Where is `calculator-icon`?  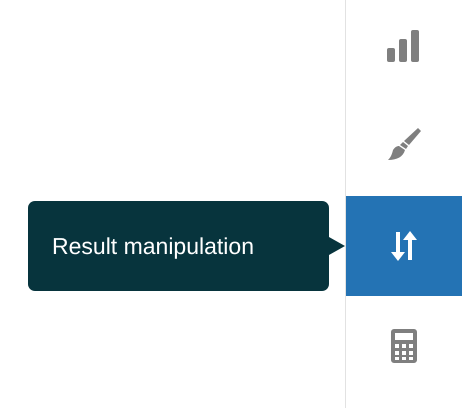
calculator-icon is located at coordinates (404, 346).